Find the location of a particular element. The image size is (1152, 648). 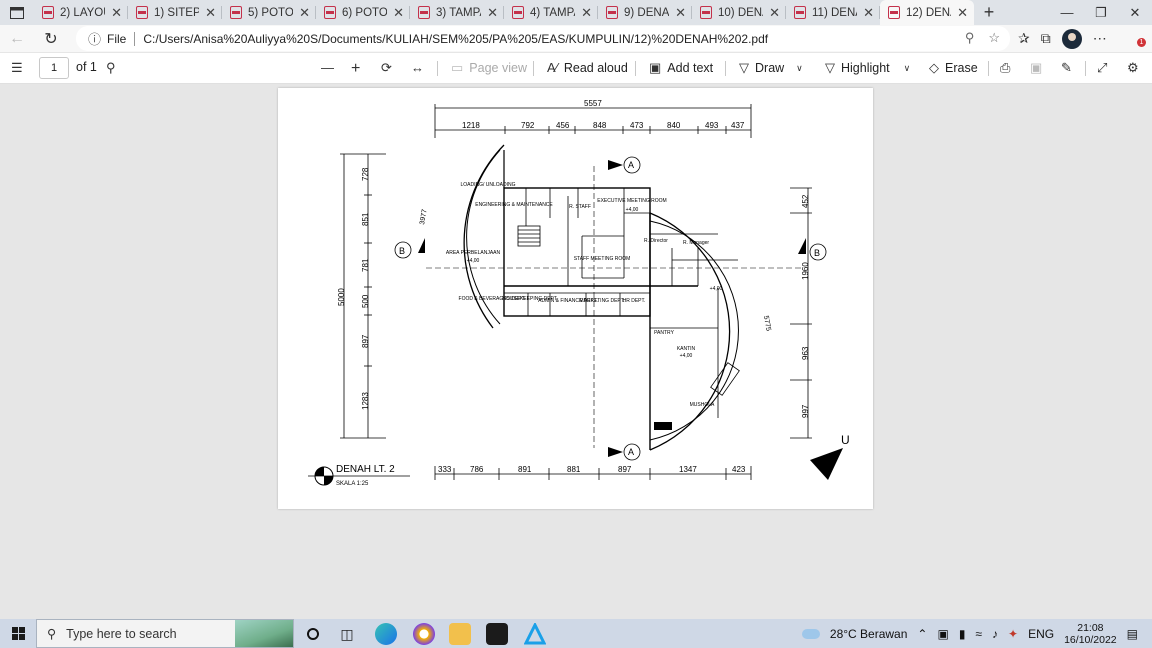

profile-avatar is located at coordinates (1071, 38).